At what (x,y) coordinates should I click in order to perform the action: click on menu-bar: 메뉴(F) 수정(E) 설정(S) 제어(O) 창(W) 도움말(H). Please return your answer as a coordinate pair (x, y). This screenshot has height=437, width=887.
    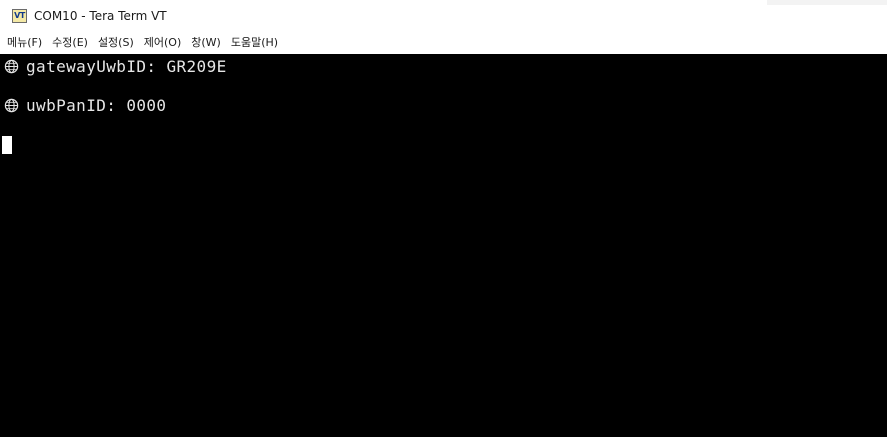
    Looking at the image, I should click on (443, 43).